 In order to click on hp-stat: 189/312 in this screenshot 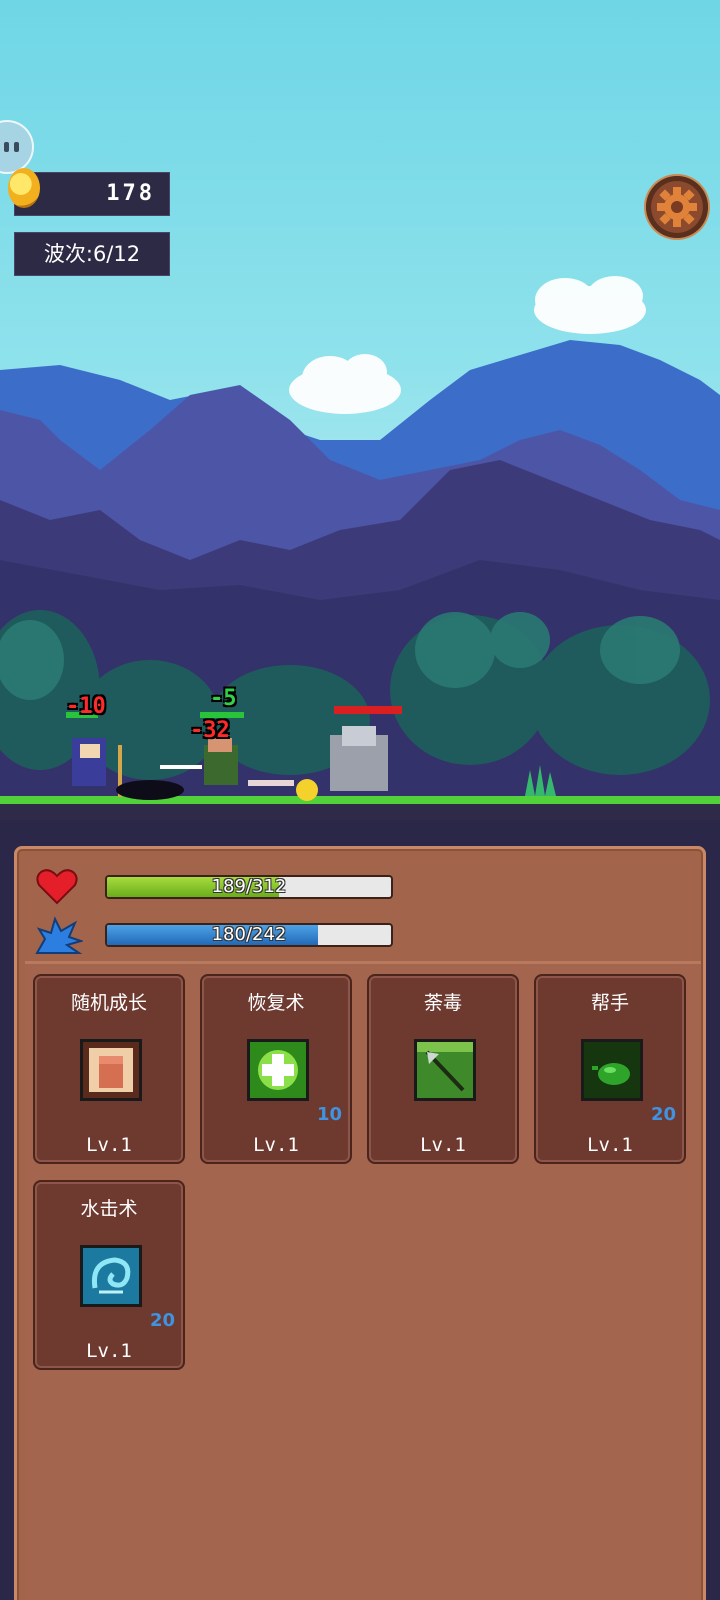, I will do `click(214, 887)`.